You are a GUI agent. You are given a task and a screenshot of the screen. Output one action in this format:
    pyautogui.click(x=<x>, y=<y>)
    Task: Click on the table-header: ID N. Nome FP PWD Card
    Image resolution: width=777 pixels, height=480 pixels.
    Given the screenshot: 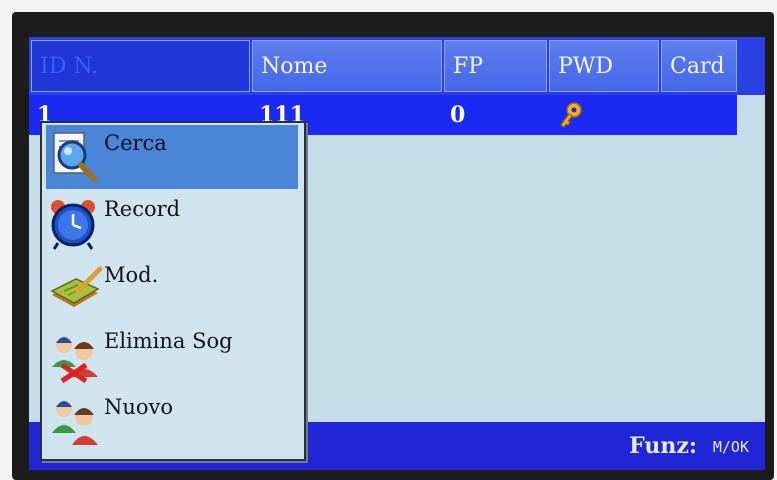 What is the action you would take?
    pyautogui.click(x=397, y=66)
    